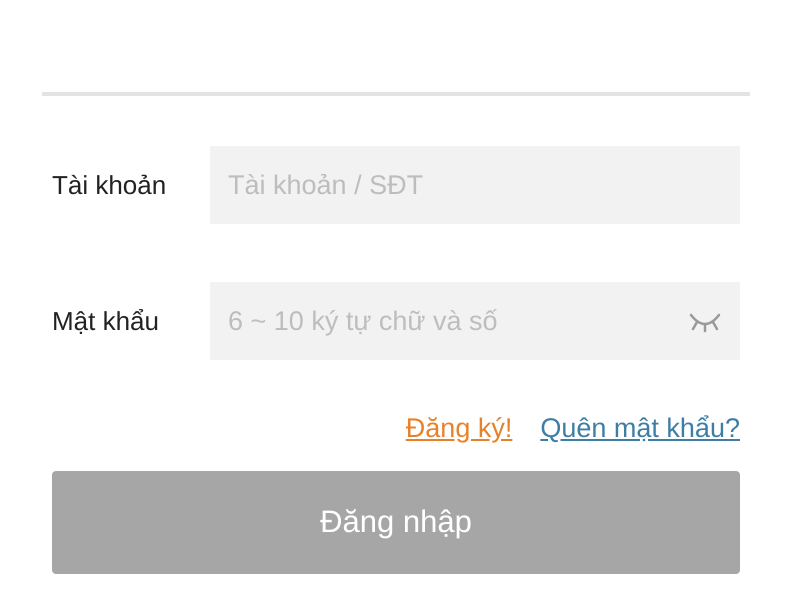 This screenshot has width=800, height=600. I want to click on field-label: Mật khẩu, so click(106, 321).